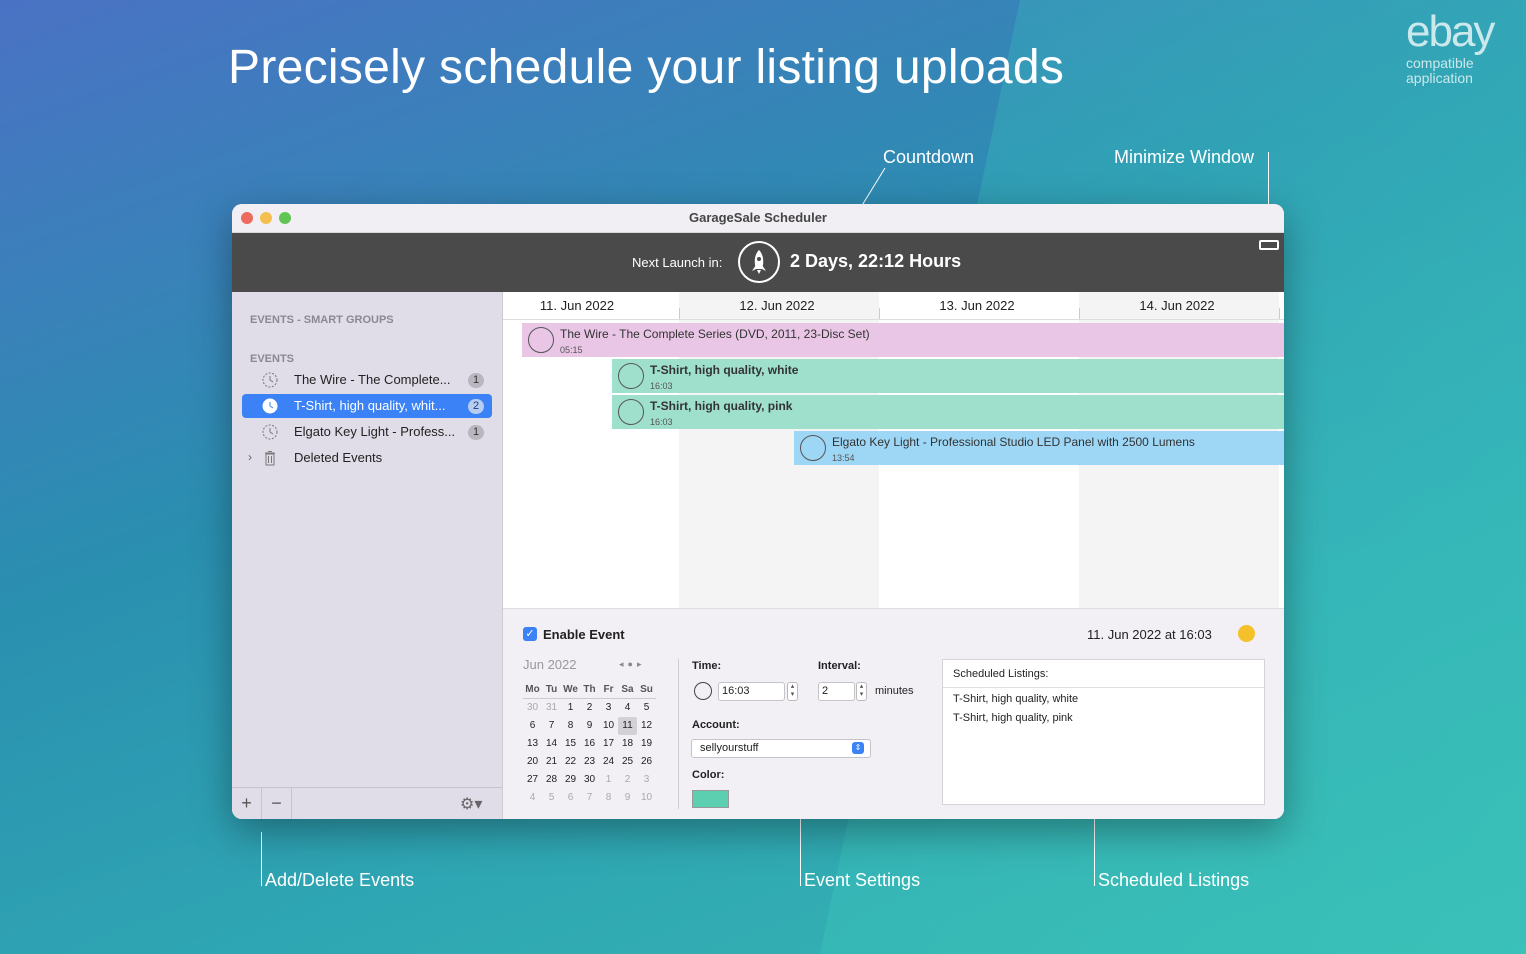 The width and height of the screenshot is (1526, 954). I want to click on weekday-label: We, so click(570, 690).